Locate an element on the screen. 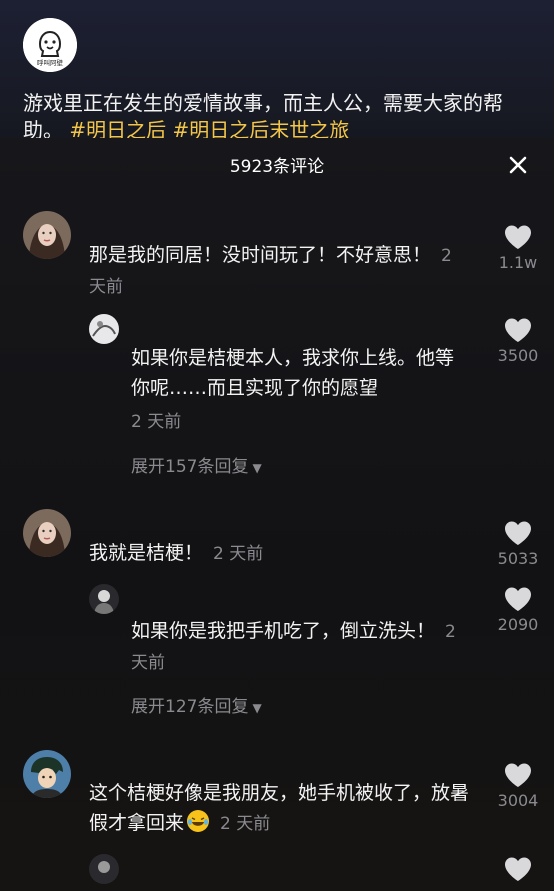 The width and height of the screenshot is (554, 891). like-count: 3500 is located at coordinates (518, 355).